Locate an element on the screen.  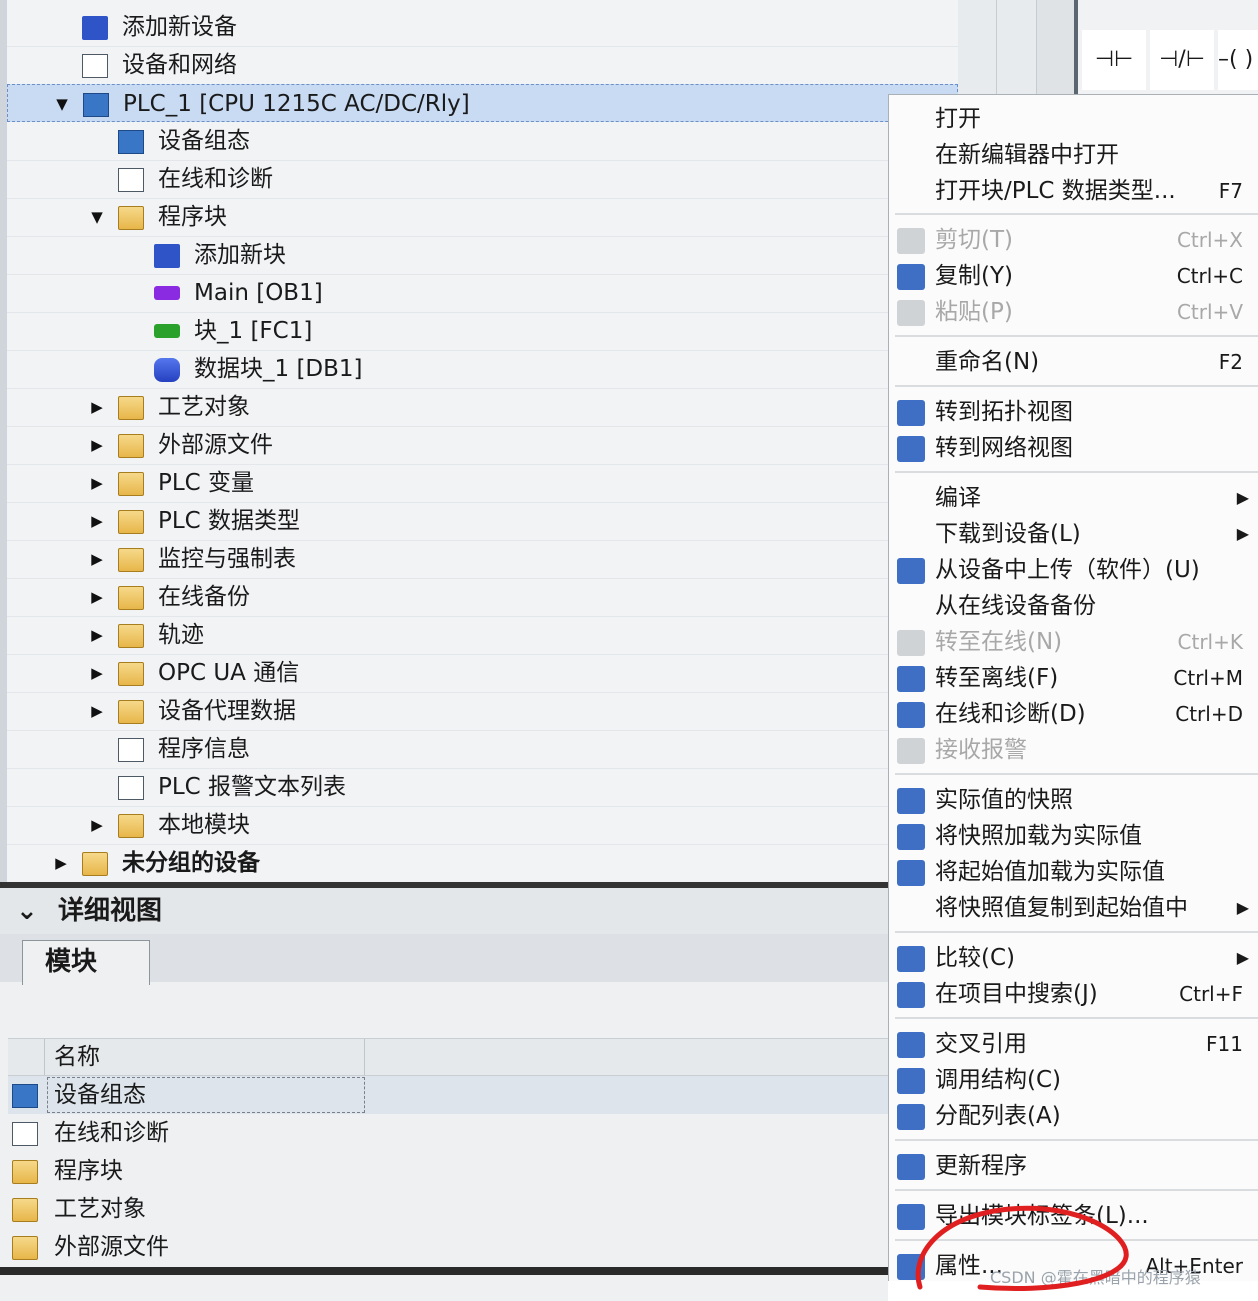
table-row: 程序块 is located at coordinates (448, 1171).